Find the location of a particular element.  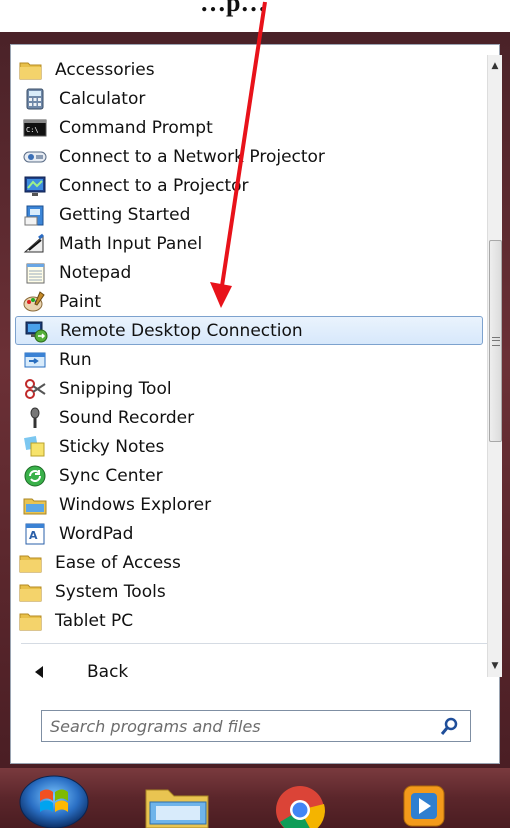

list-item-windows-explorer: Windows Explorer is located at coordinates (249, 504).